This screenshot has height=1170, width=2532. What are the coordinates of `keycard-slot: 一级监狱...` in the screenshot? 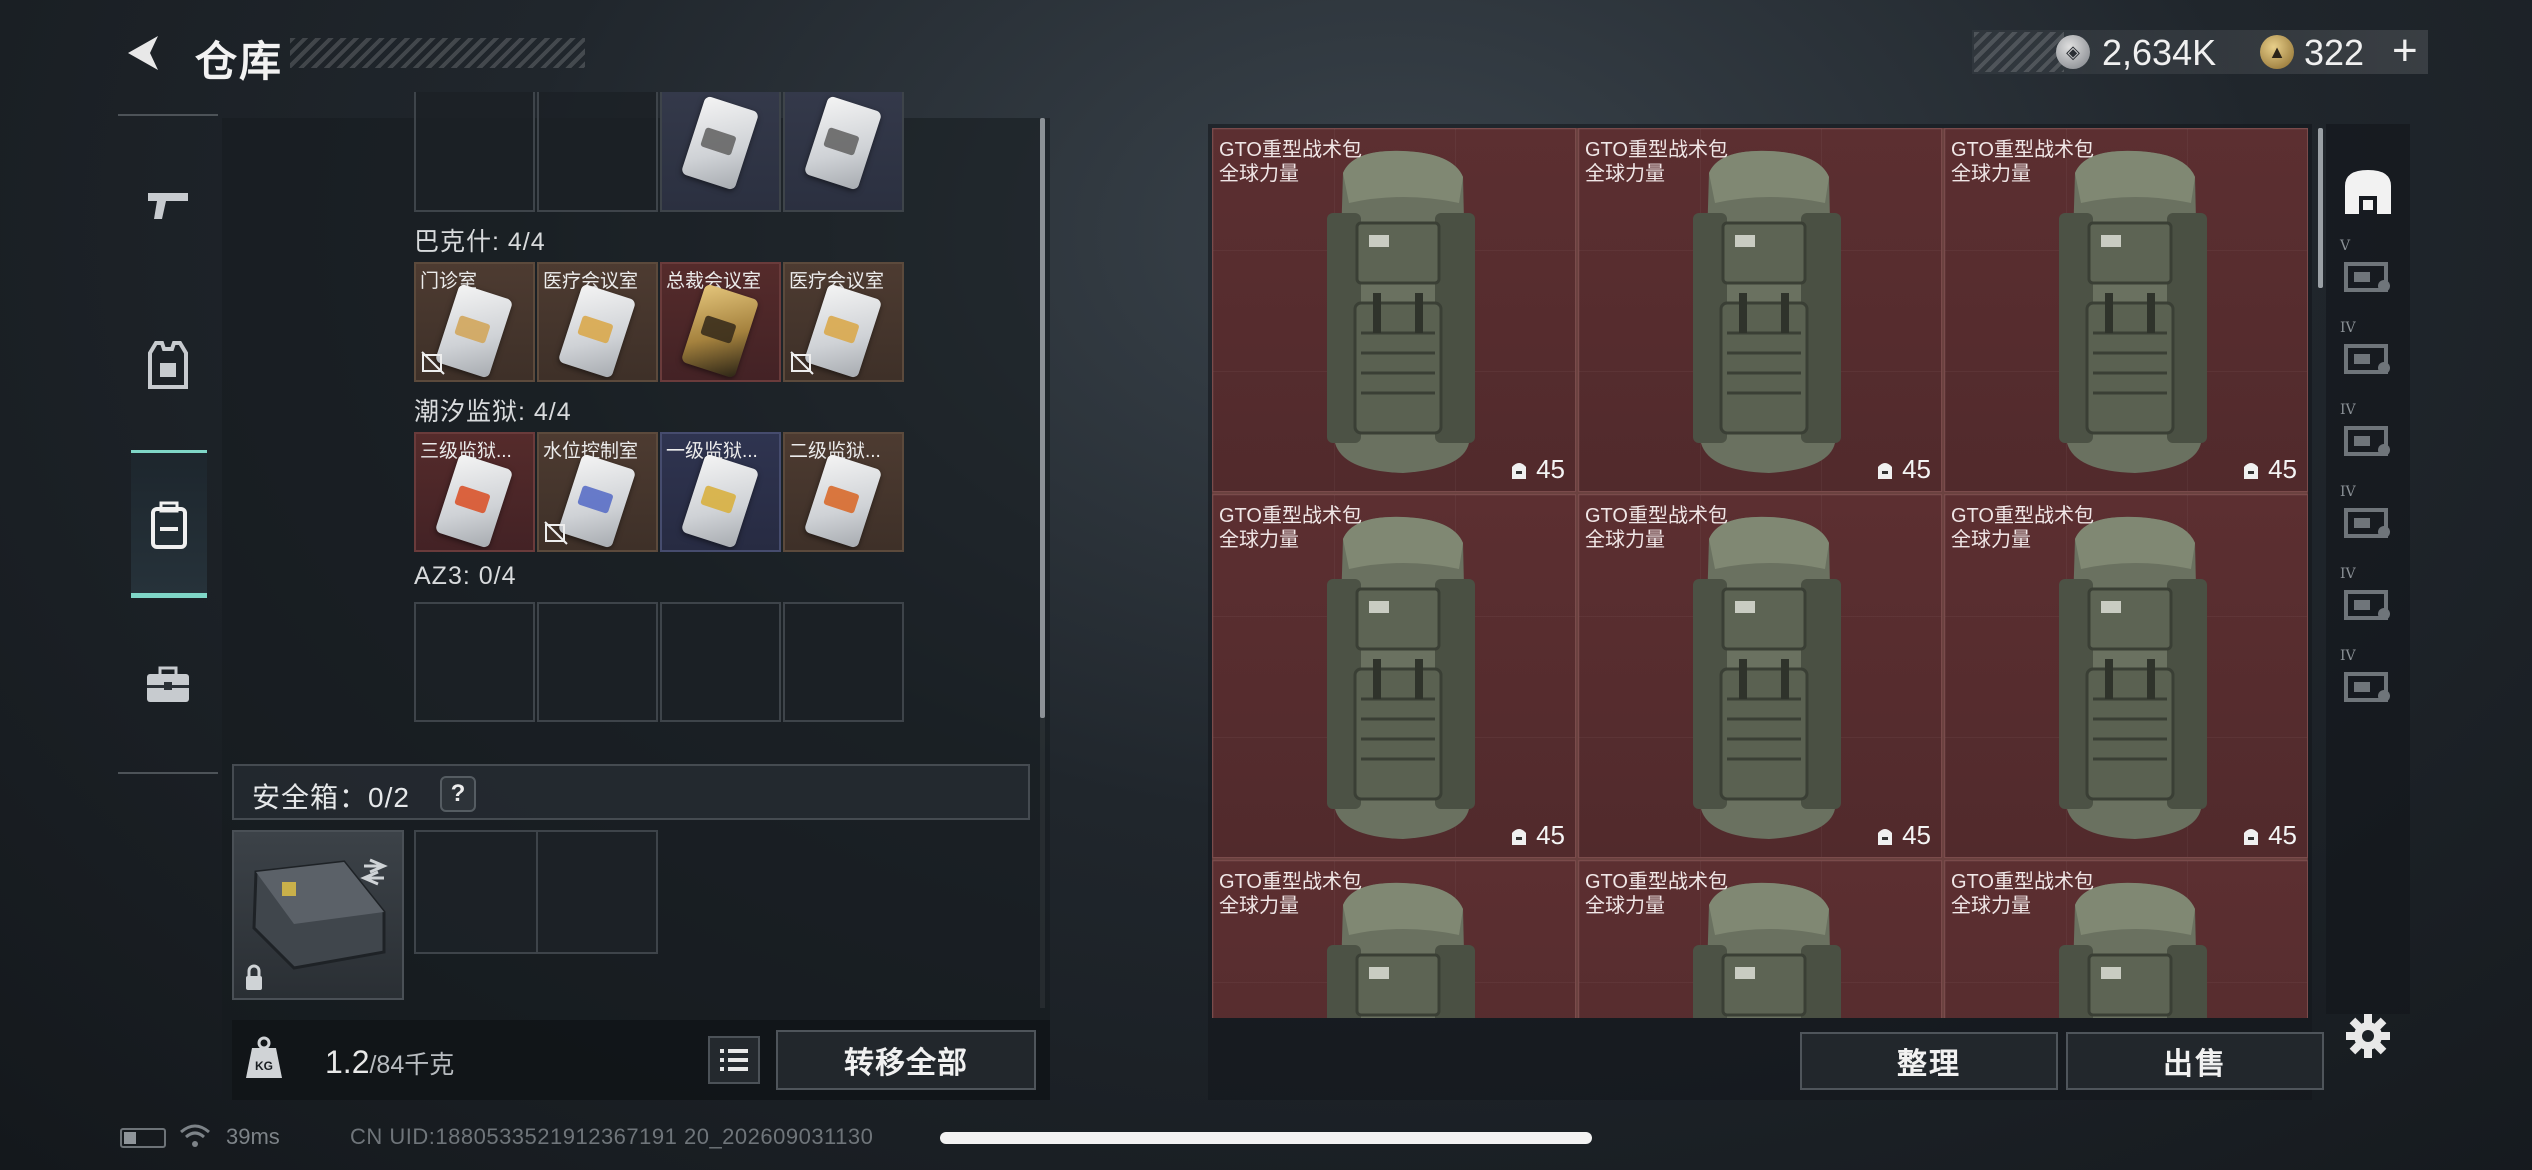 It's located at (720, 492).